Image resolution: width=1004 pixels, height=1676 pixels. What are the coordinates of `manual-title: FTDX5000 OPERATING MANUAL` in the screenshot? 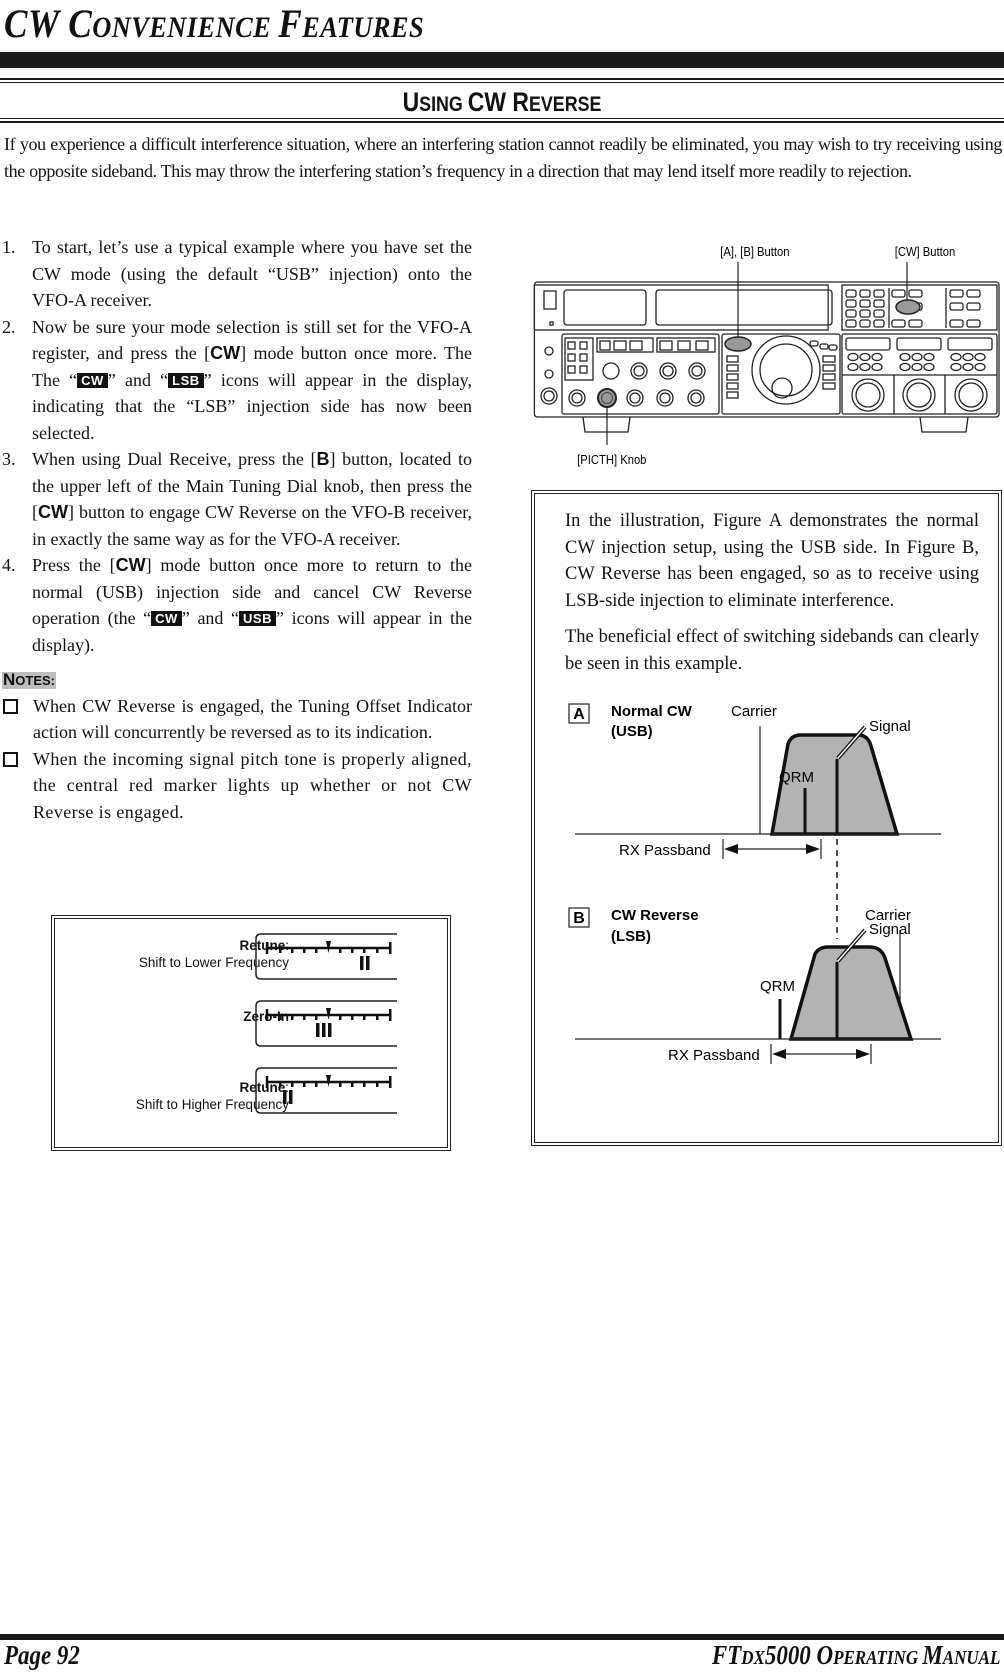 It's located at (856, 1655).